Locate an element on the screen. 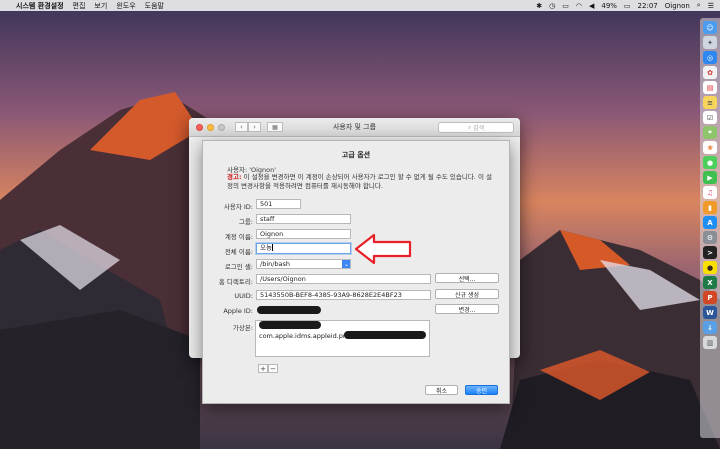  menu-app-name: 시스템 환경설정 is located at coordinates (40, 6).